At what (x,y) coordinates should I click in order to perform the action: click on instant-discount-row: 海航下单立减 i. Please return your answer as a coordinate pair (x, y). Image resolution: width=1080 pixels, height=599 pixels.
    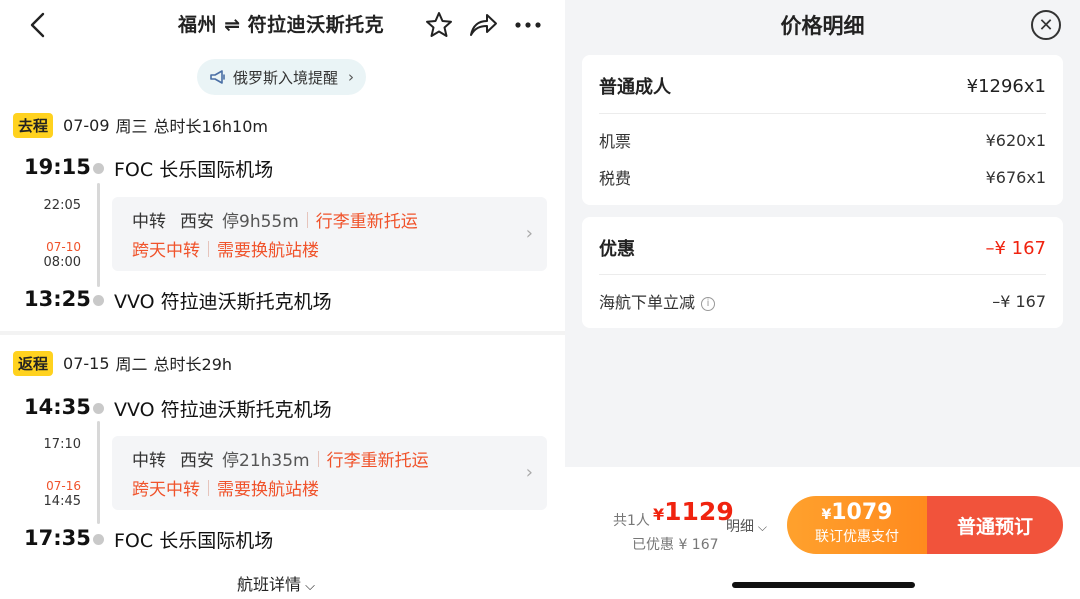
    Looking at the image, I should click on (657, 301).